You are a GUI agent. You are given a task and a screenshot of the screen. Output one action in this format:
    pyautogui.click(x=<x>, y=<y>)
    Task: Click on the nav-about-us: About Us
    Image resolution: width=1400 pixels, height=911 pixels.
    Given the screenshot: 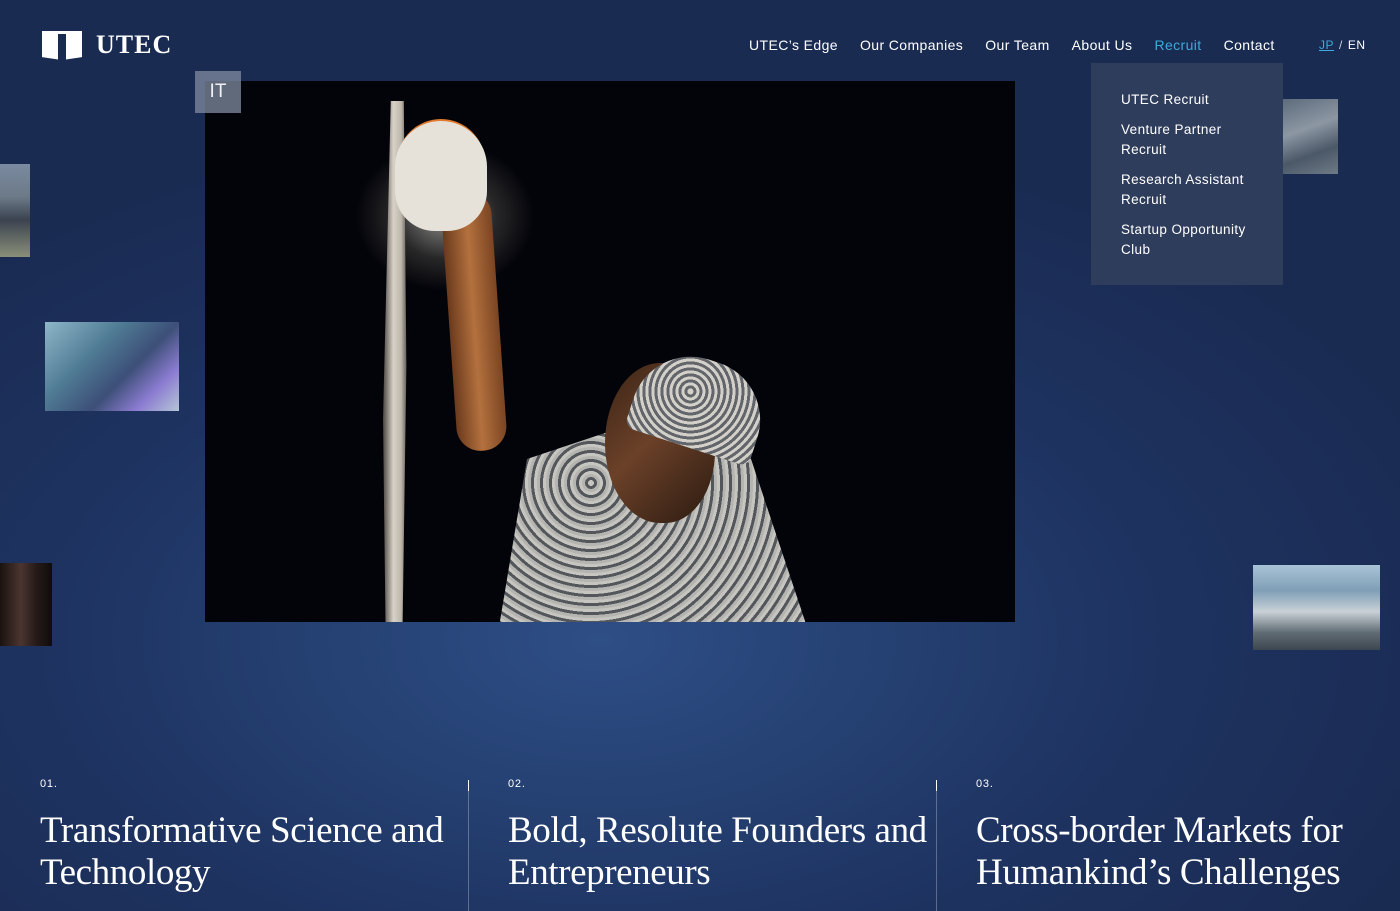 What is the action you would take?
    pyautogui.click(x=1102, y=45)
    